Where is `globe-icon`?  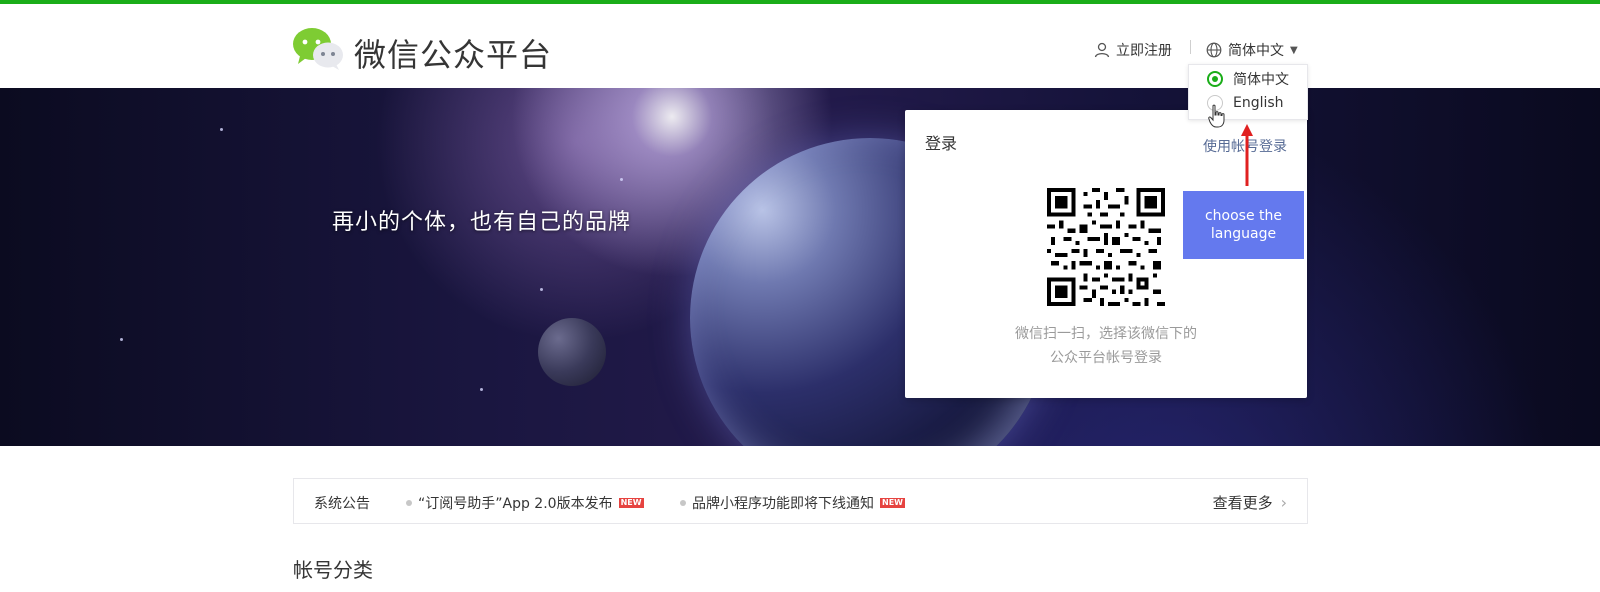 globe-icon is located at coordinates (1214, 50).